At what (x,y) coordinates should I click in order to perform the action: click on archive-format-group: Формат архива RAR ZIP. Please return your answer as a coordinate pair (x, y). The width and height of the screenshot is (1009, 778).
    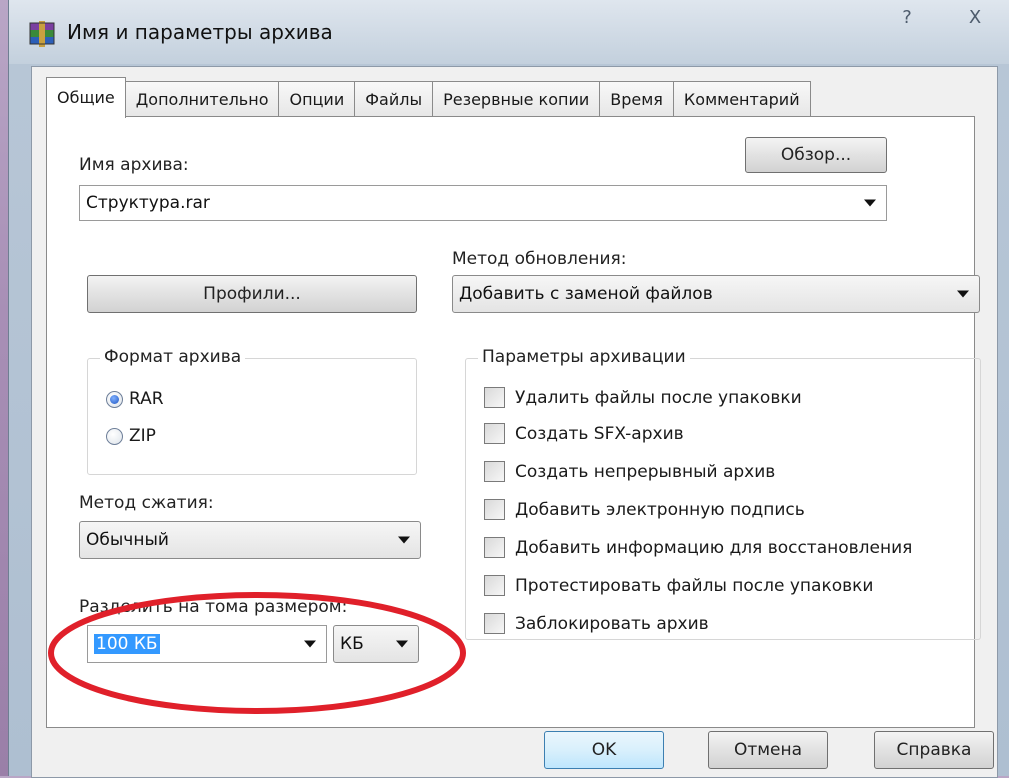
    Looking at the image, I should click on (252, 411).